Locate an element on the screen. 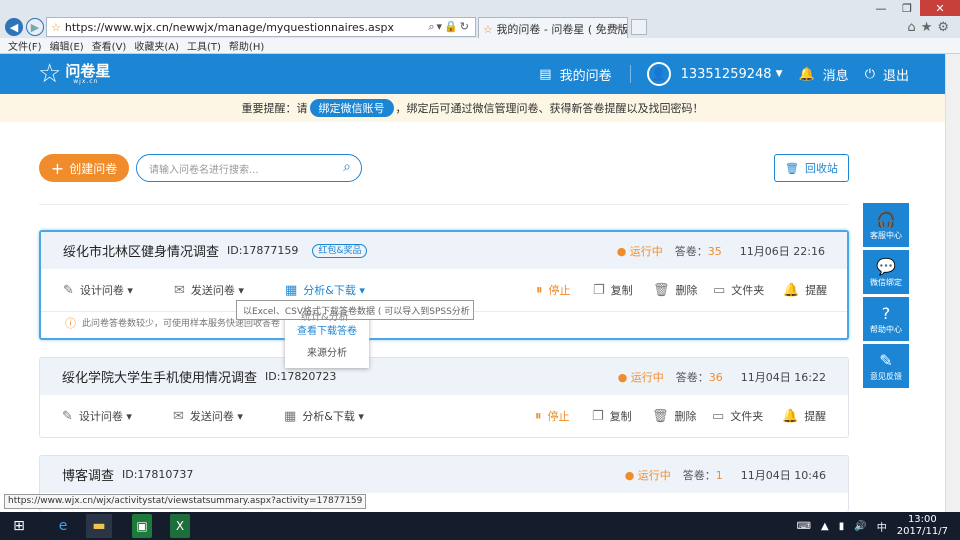  menu-help: 帮助(H) is located at coordinates (246, 45).